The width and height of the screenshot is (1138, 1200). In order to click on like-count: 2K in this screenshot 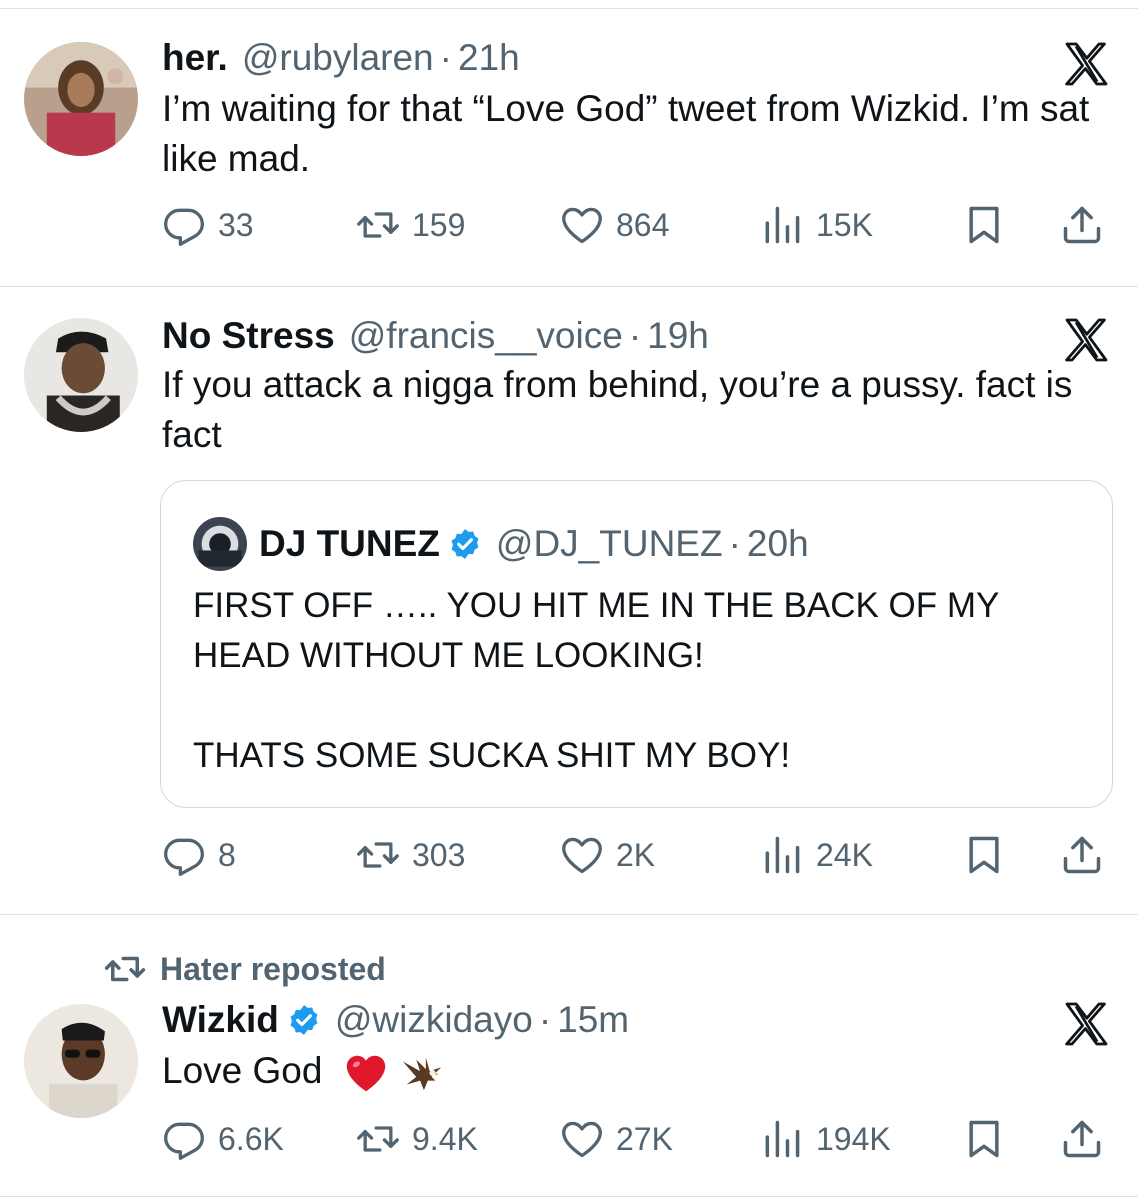, I will do `click(636, 854)`.